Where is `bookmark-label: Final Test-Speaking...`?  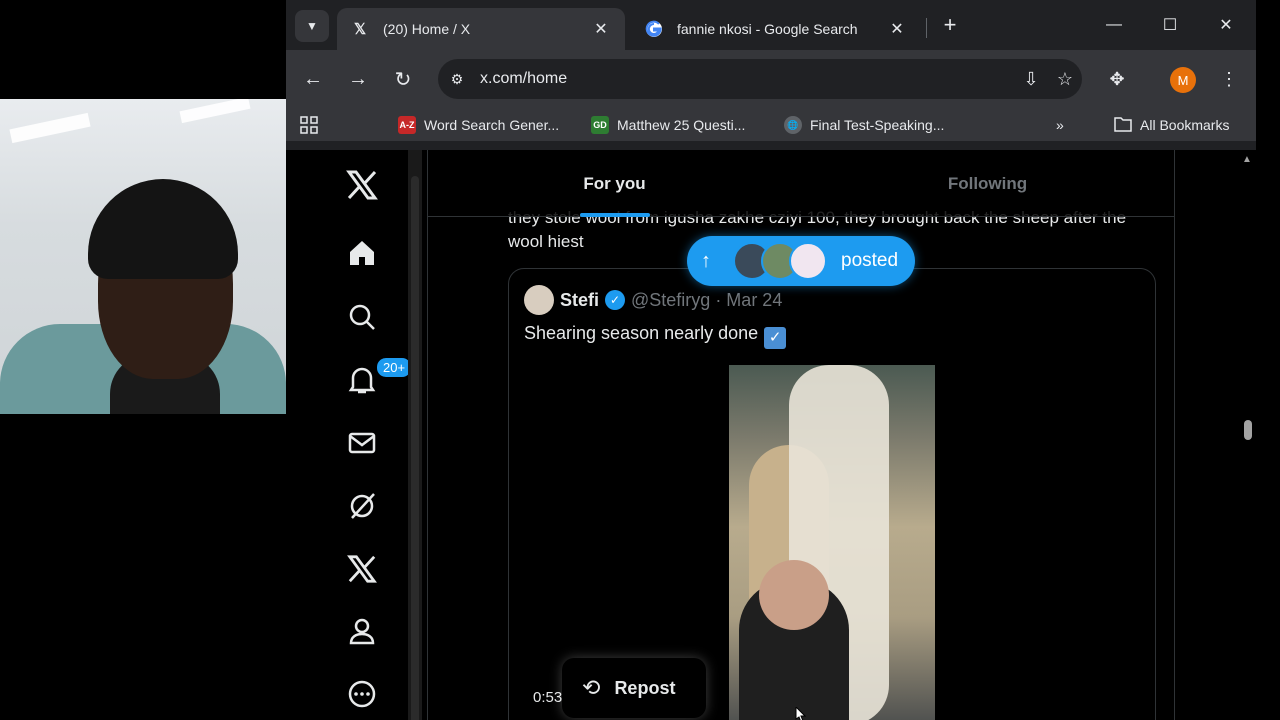 bookmark-label: Final Test-Speaking... is located at coordinates (877, 125).